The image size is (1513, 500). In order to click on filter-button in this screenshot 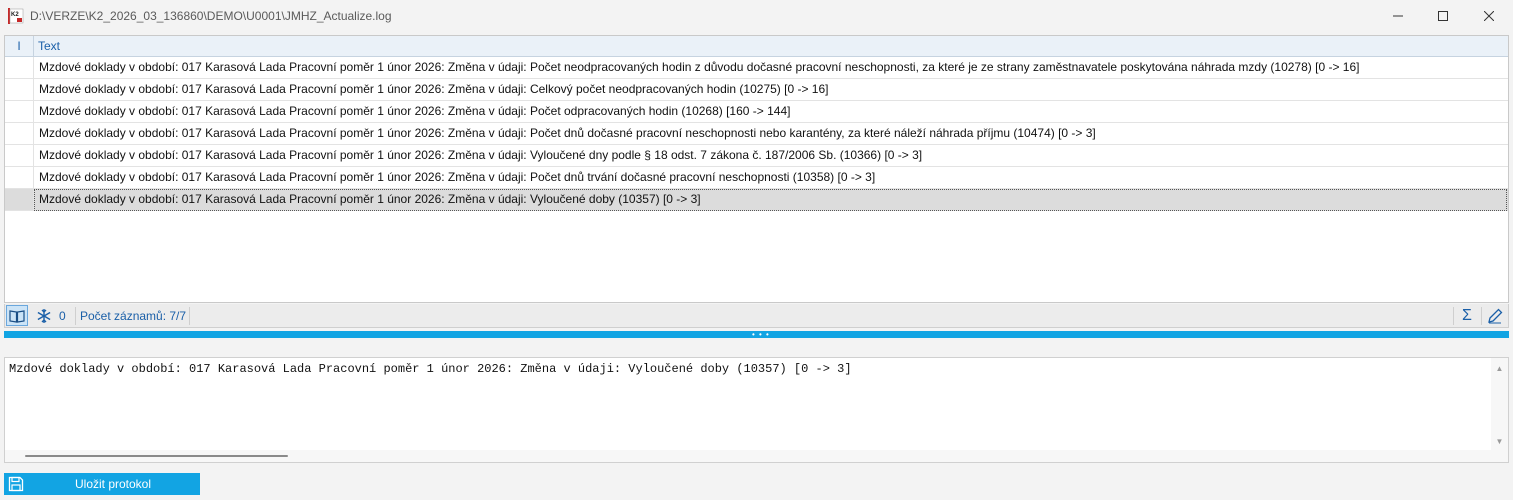, I will do `click(44, 316)`.